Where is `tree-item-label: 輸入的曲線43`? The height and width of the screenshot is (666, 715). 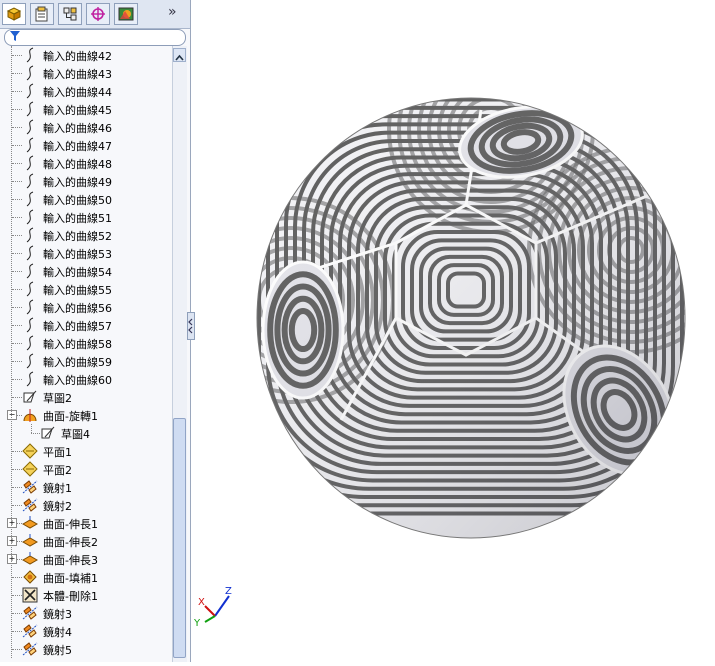
tree-item-label: 輸入的曲線43 is located at coordinates (77, 74).